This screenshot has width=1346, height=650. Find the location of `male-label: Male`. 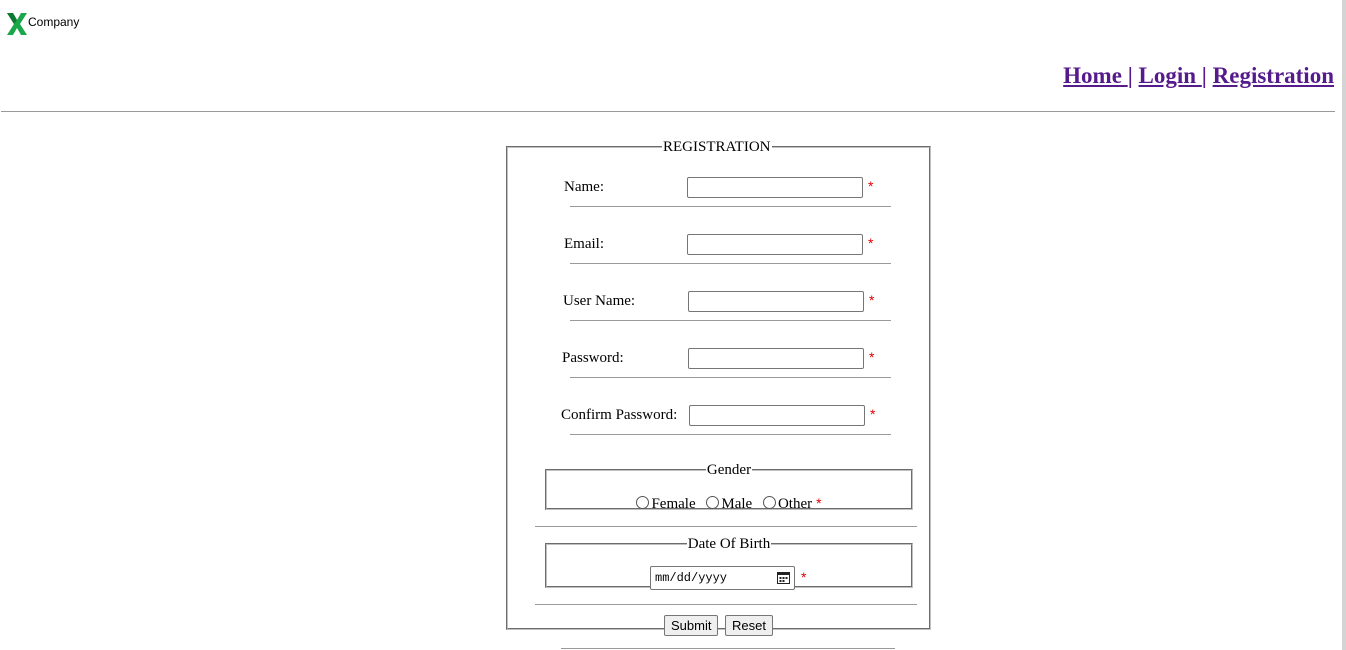

male-label: Male is located at coordinates (737, 504).